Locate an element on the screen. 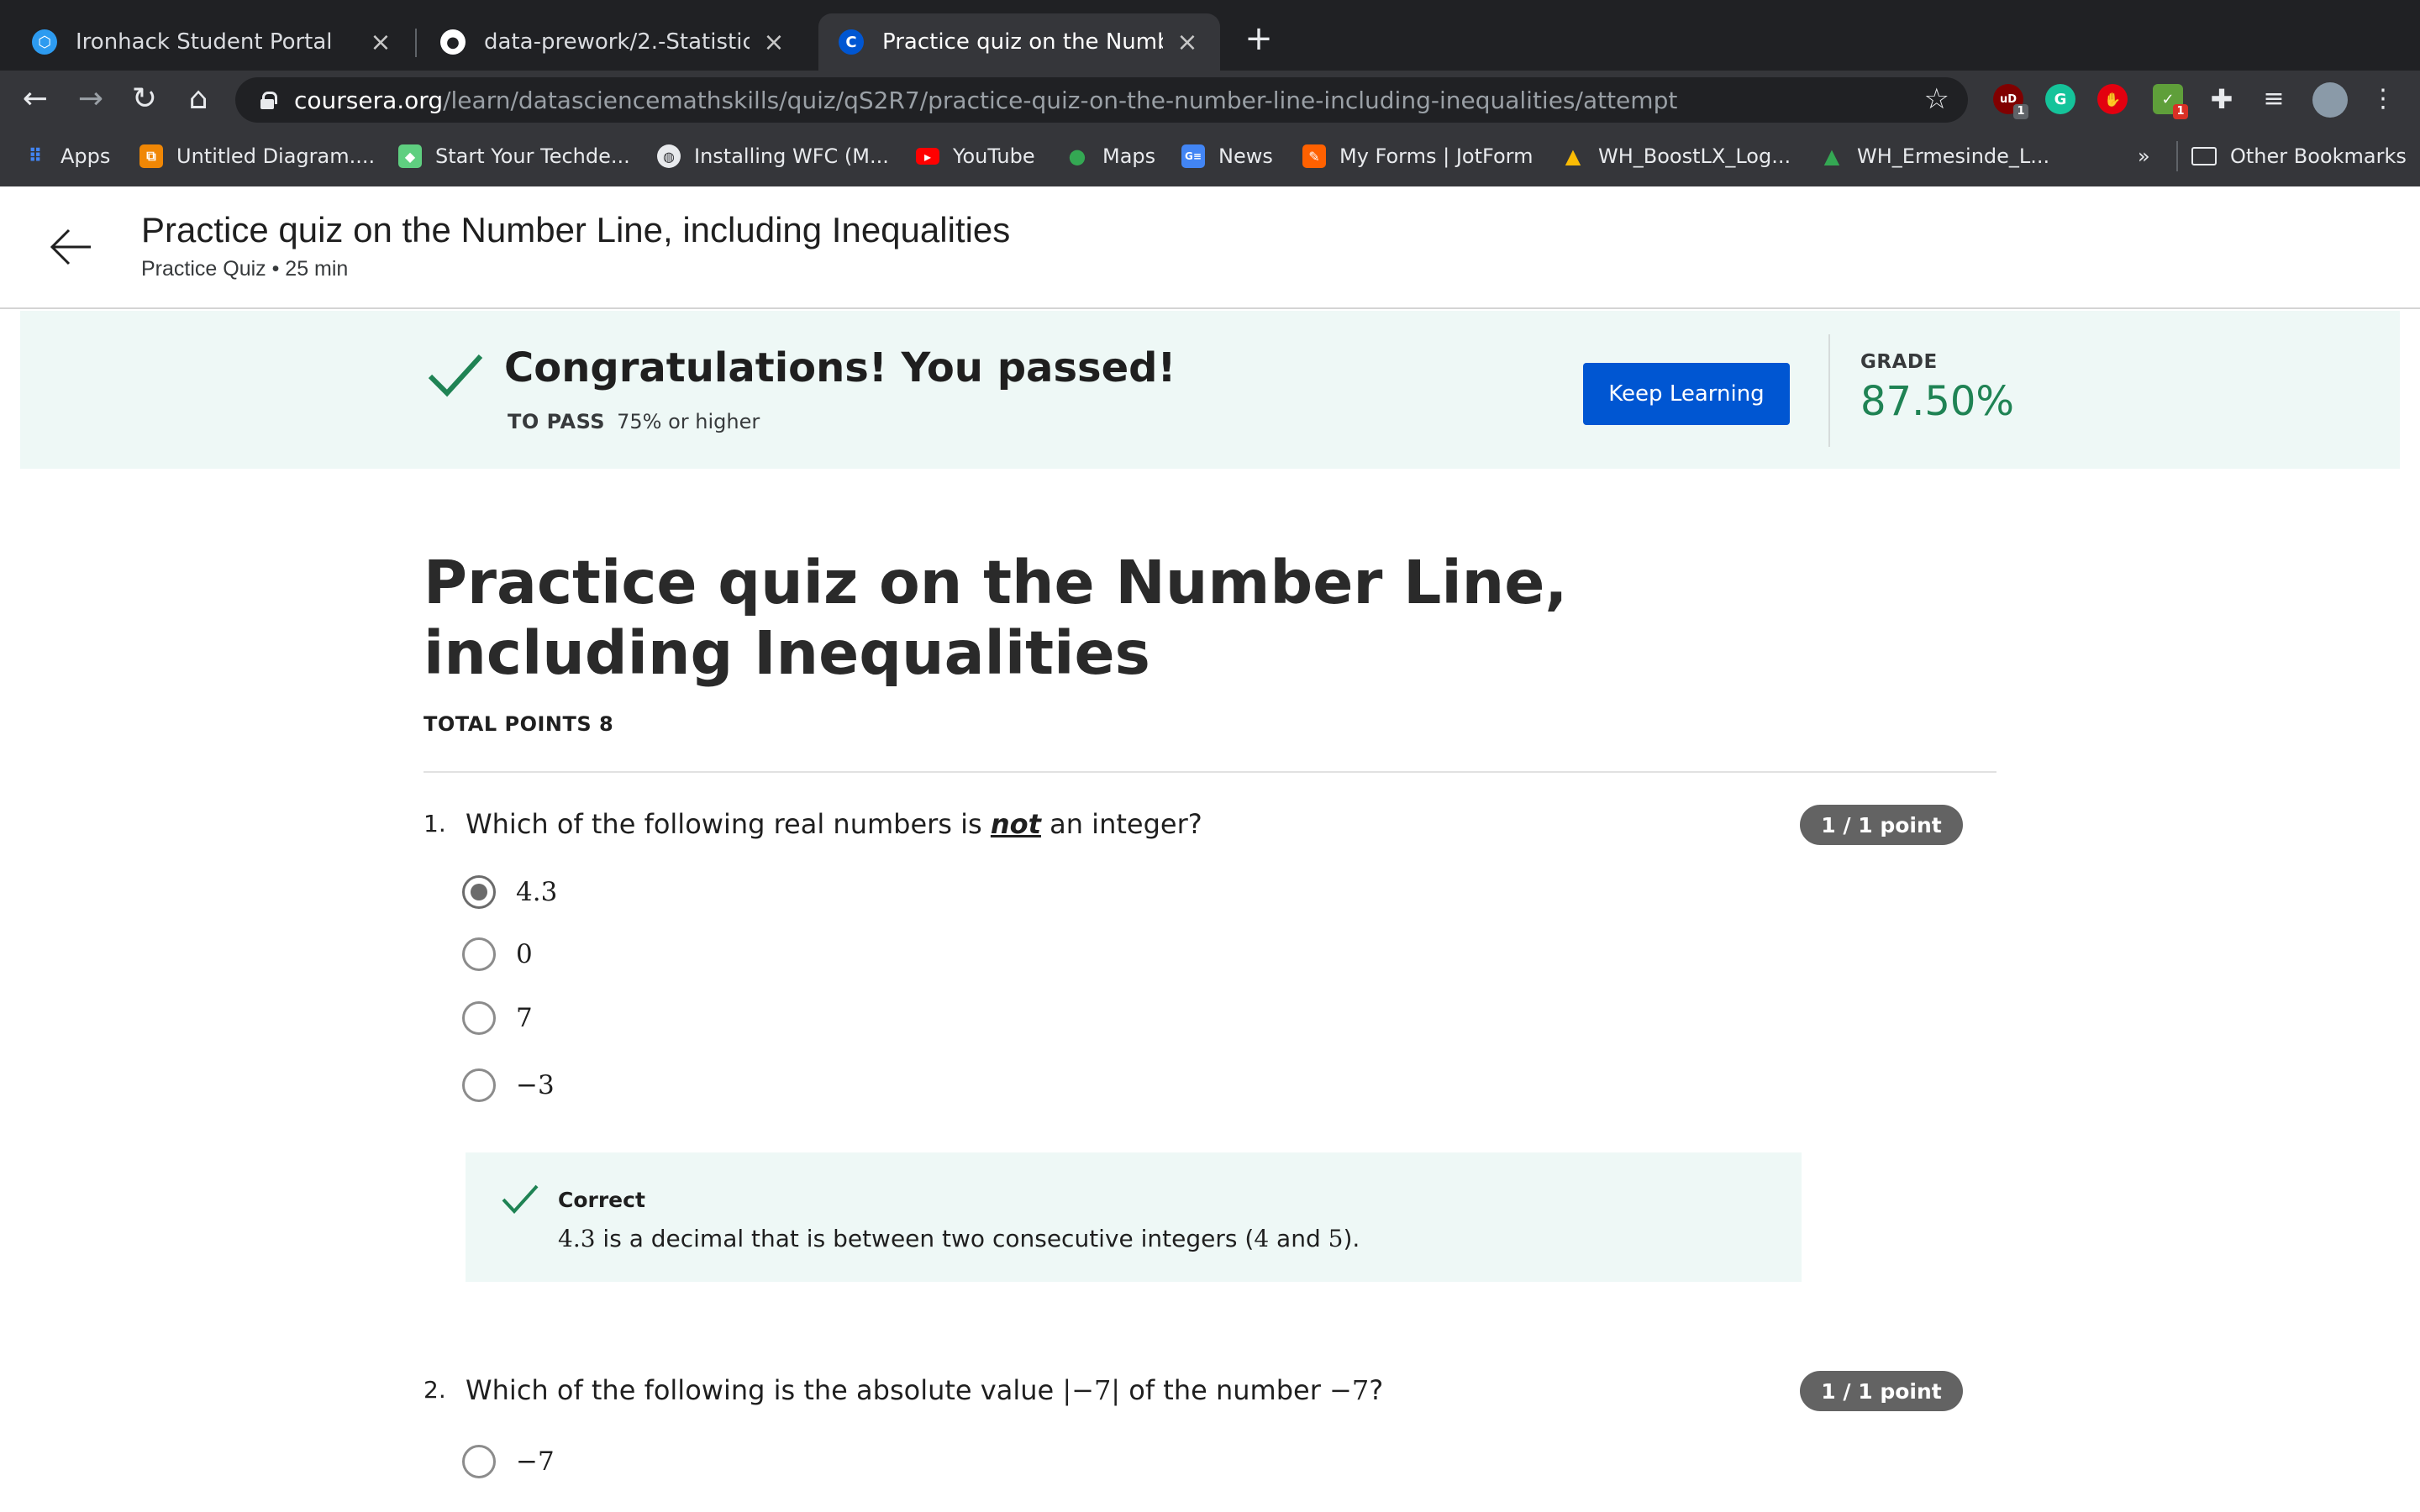 The image size is (2420, 1512). feedback-math: 4 is located at coordinates (1262, 1238).